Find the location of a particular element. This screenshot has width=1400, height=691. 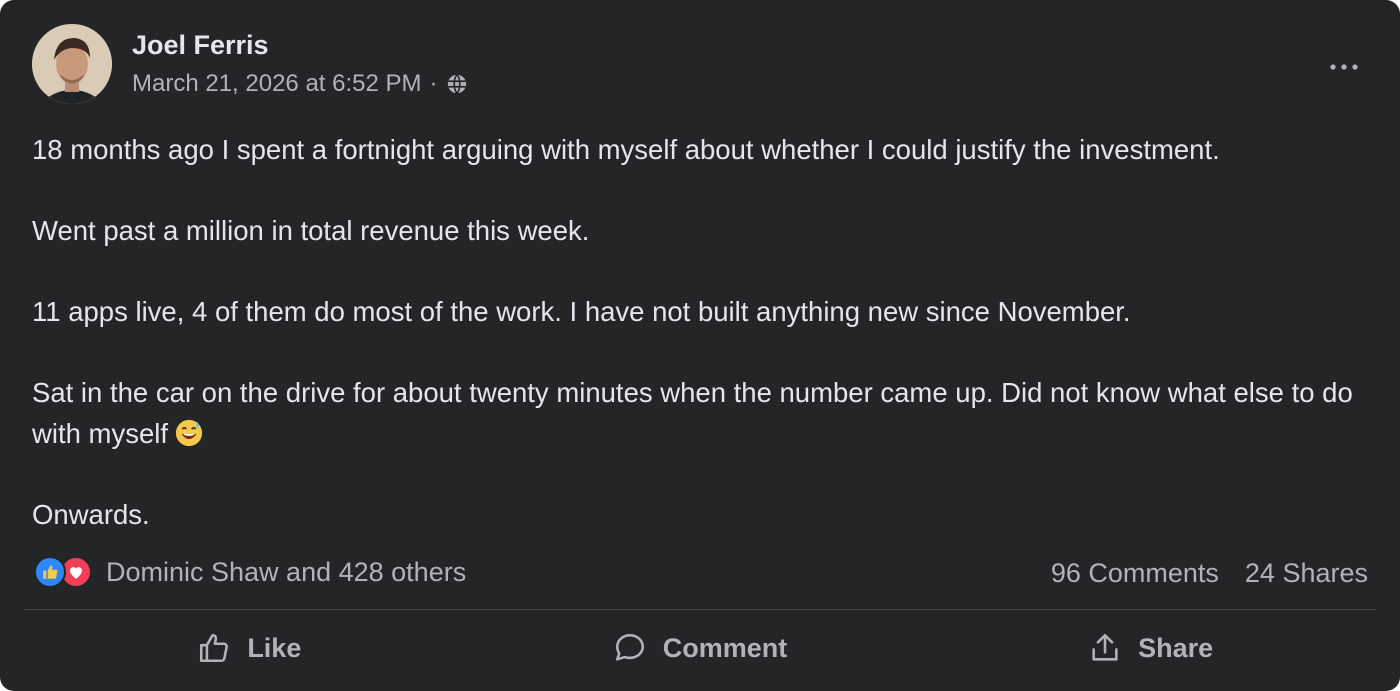

more-options-icon is located at coordinates (1344, 67).